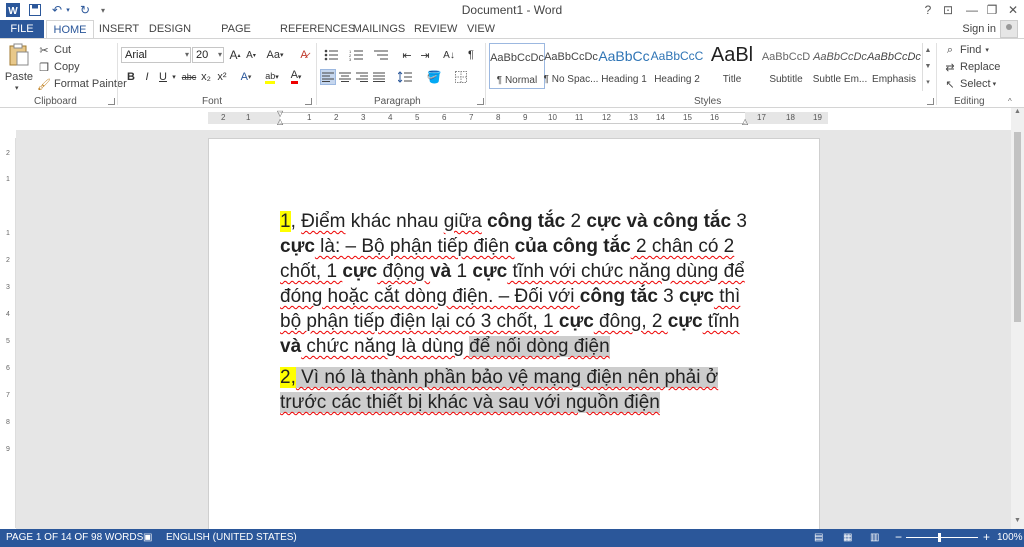 The width and height of the screenshot is (1024, 547). What do you see at coordinates (1009, 29) in the screenshot?
I see `avatar-icon` at bounding box center [1009, 29].